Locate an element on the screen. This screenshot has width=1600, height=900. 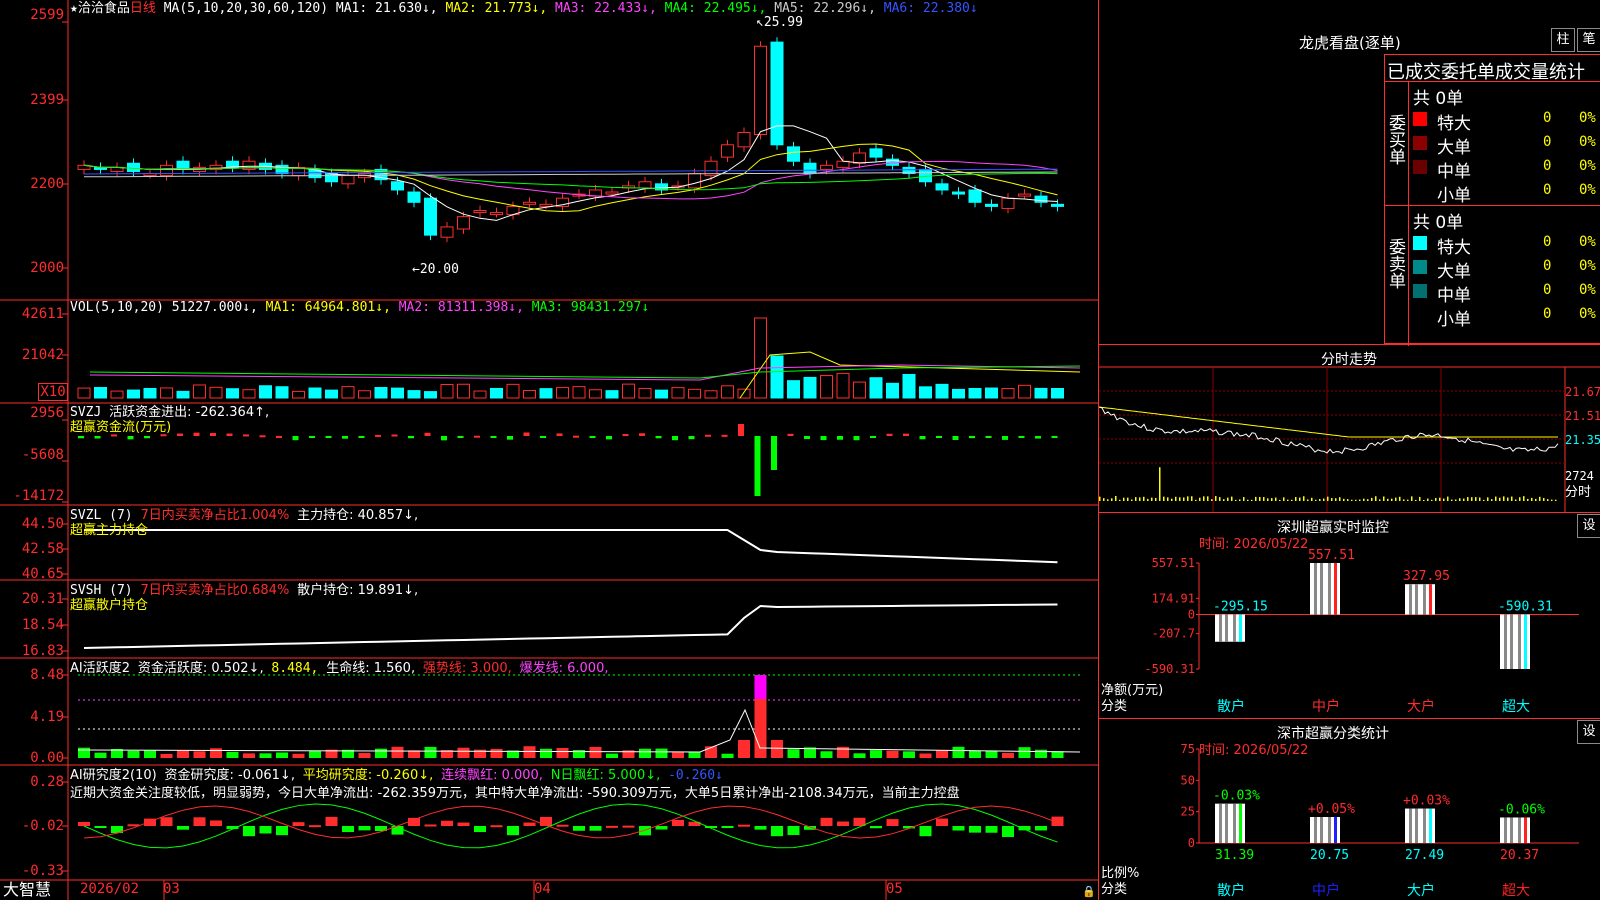
ma-params: MA(5,10,20,30,60,120) is located at coordinates (246, 8).